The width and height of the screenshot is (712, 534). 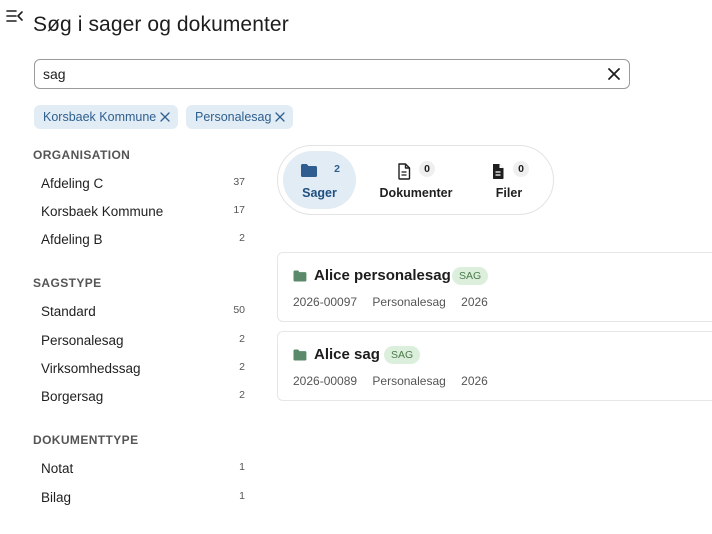 What do you see at coordinates (72, 183) in the screenshot?
I see `facet-item-label: Afdeling C` at bounding box center [72, 183].